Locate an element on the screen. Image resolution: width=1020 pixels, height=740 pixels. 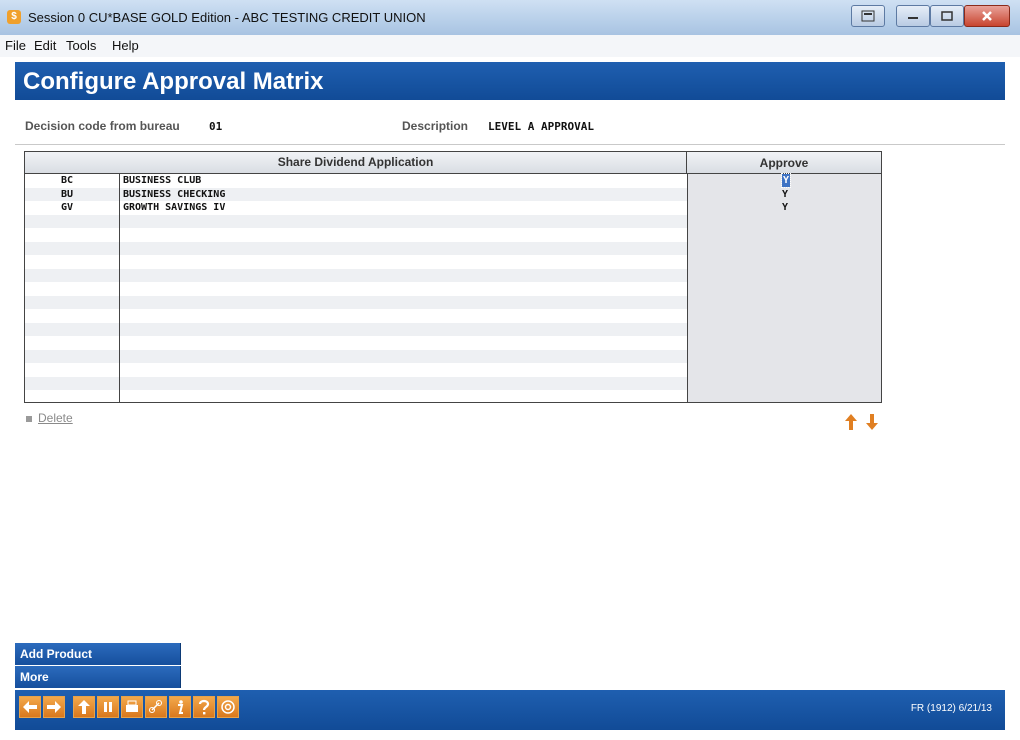
product-name: GROWTH SAVINGS IV is located at coordinates (174, 207).